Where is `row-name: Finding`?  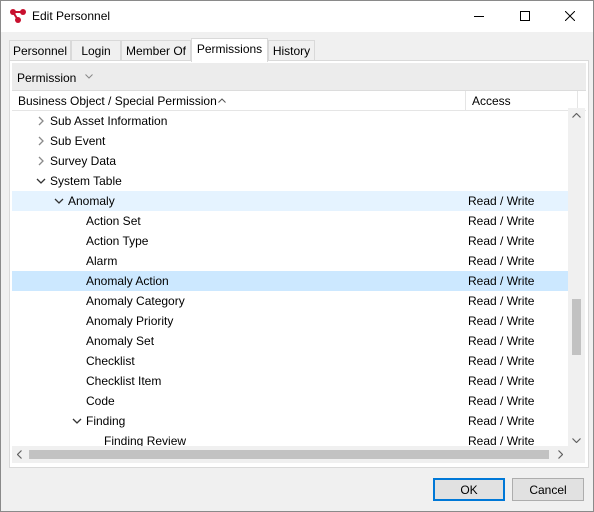
row-name: Finding is located at coordinates (106, 421).